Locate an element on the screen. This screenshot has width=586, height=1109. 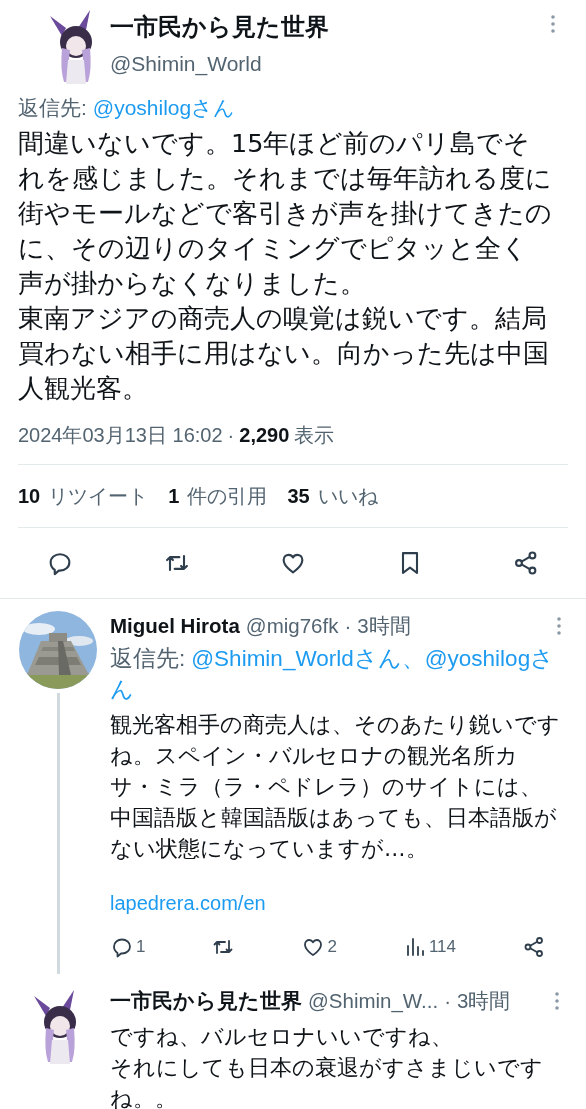
reply-text: ですね、バルセロナいいですね、 is located at coordinates (282, 1036).